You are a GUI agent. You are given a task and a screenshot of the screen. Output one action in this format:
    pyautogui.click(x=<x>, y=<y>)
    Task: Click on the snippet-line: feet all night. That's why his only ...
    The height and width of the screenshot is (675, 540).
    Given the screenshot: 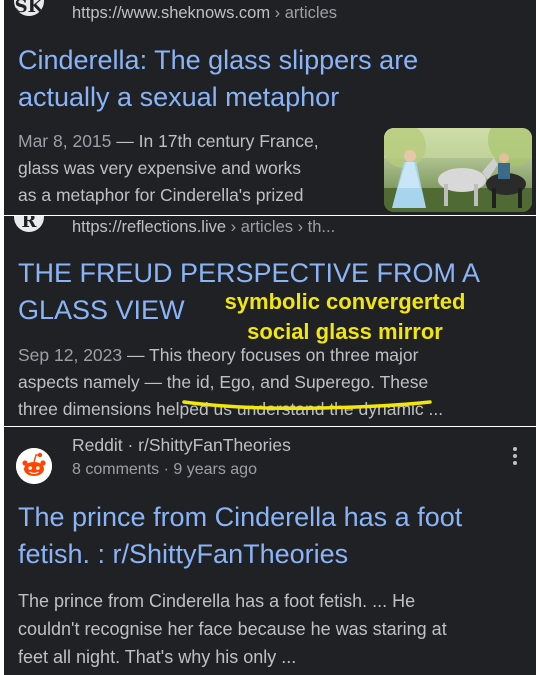 What is the action you would take?
    pyautogui.click(x=157, y=657)
    